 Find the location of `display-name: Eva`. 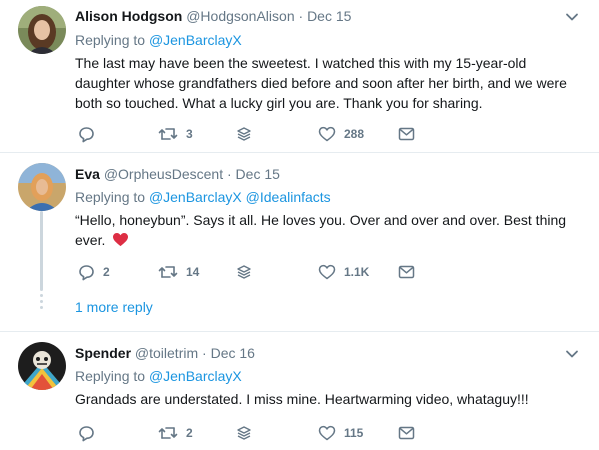

display-name: Eva is located at coordinates (87, 174).